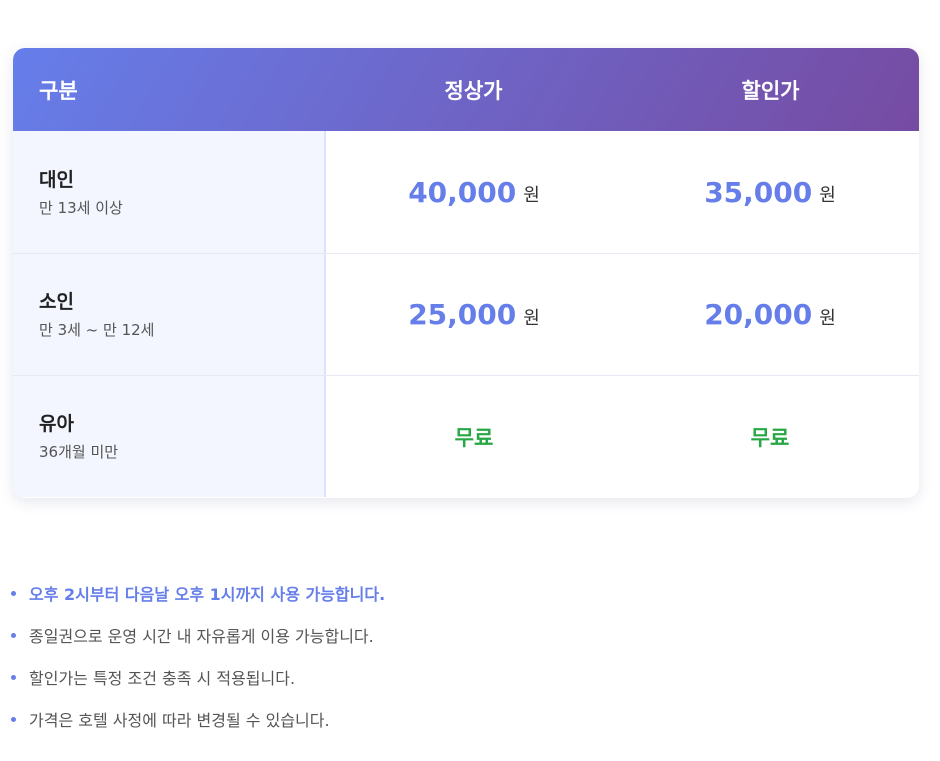 The height and width of the screenshot is (761, 940). Describe the element at coordinates (758, 314) in the screenshot. I see `discount-price: 20,000` at that location.